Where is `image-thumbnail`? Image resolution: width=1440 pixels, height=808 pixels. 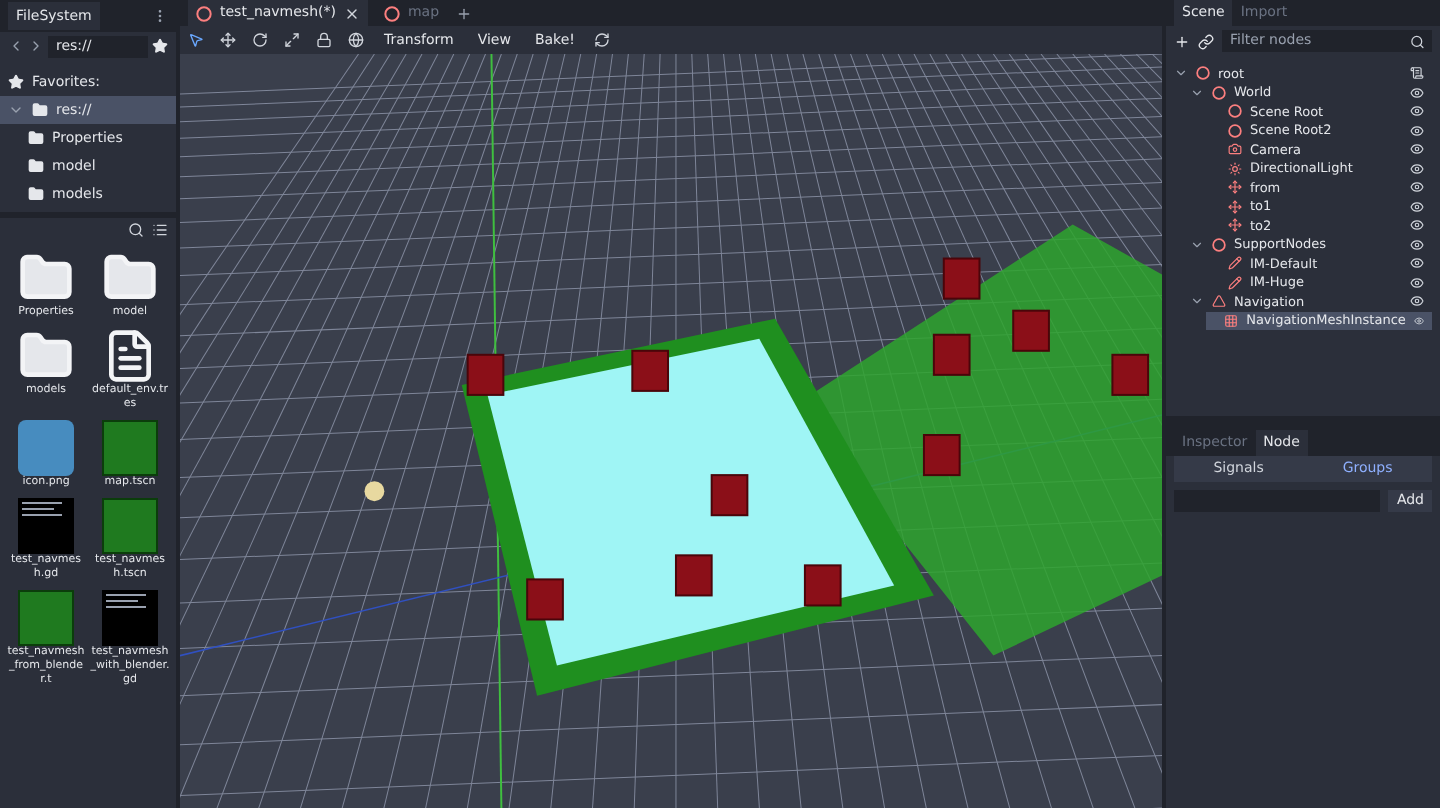 image-thumbnail is located at coordinates (46, 448).